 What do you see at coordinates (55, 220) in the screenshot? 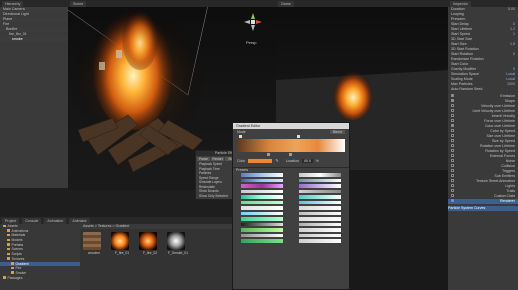
I see `project-tab: Animation` at bounding box center [55, 220].